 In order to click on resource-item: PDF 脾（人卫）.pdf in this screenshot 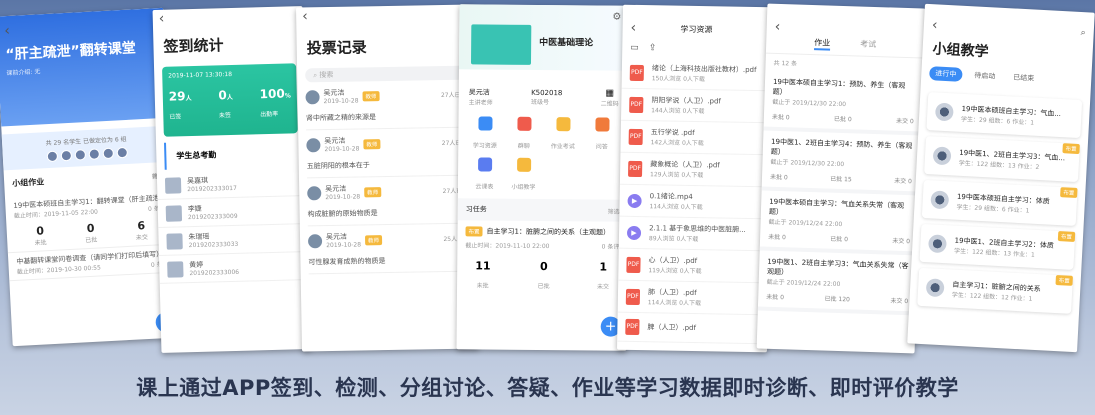, I will do `click(692, 328)`.